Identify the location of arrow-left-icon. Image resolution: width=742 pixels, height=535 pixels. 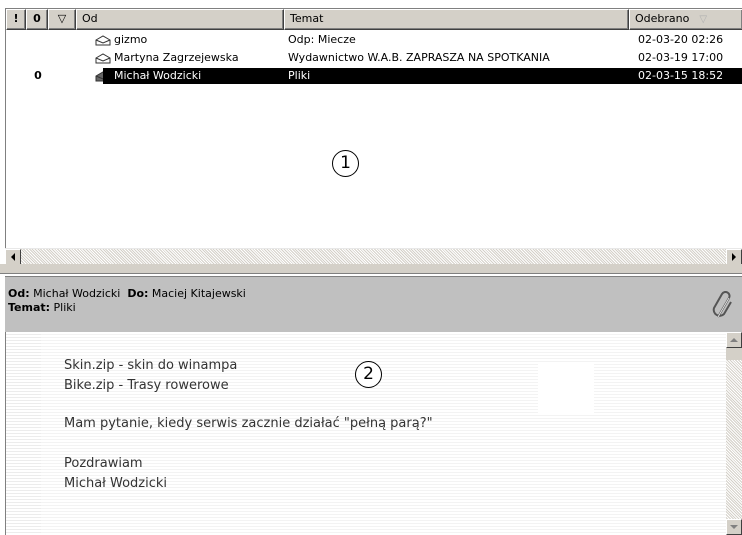
(13, 257).